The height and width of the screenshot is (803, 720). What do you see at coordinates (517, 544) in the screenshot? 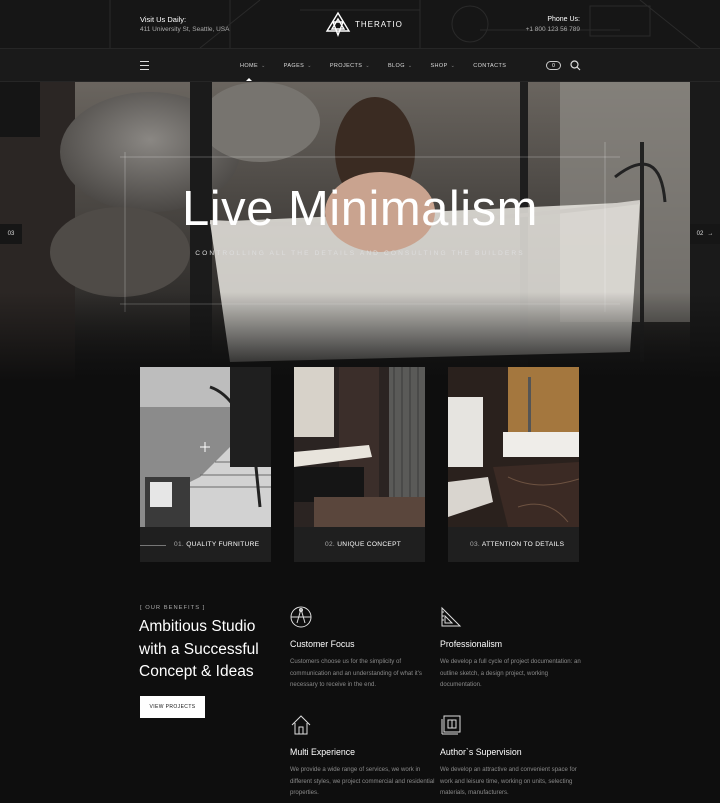
I see `card-caption: 03. ATTENTION TO DETAILS` at bounding box center [517, 544].